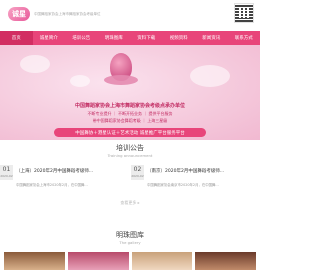 This screenshot has height=270, width=320. I want to click on date-day: 02, so click(137, 169).